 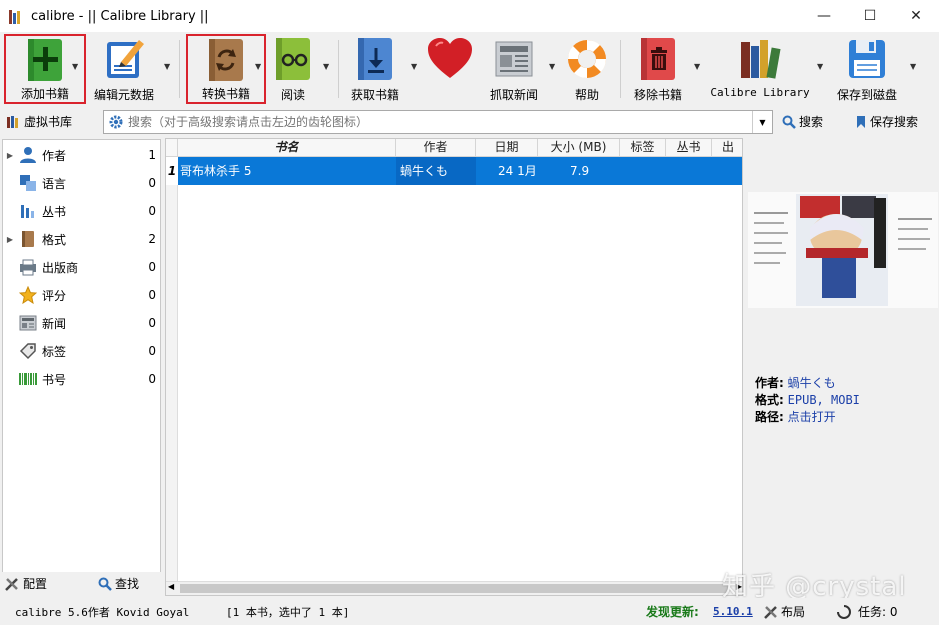 What do you see at coordinates (293, 59) in the screenshot?
I see `view-book-icon` at bounding box center [293, 59].